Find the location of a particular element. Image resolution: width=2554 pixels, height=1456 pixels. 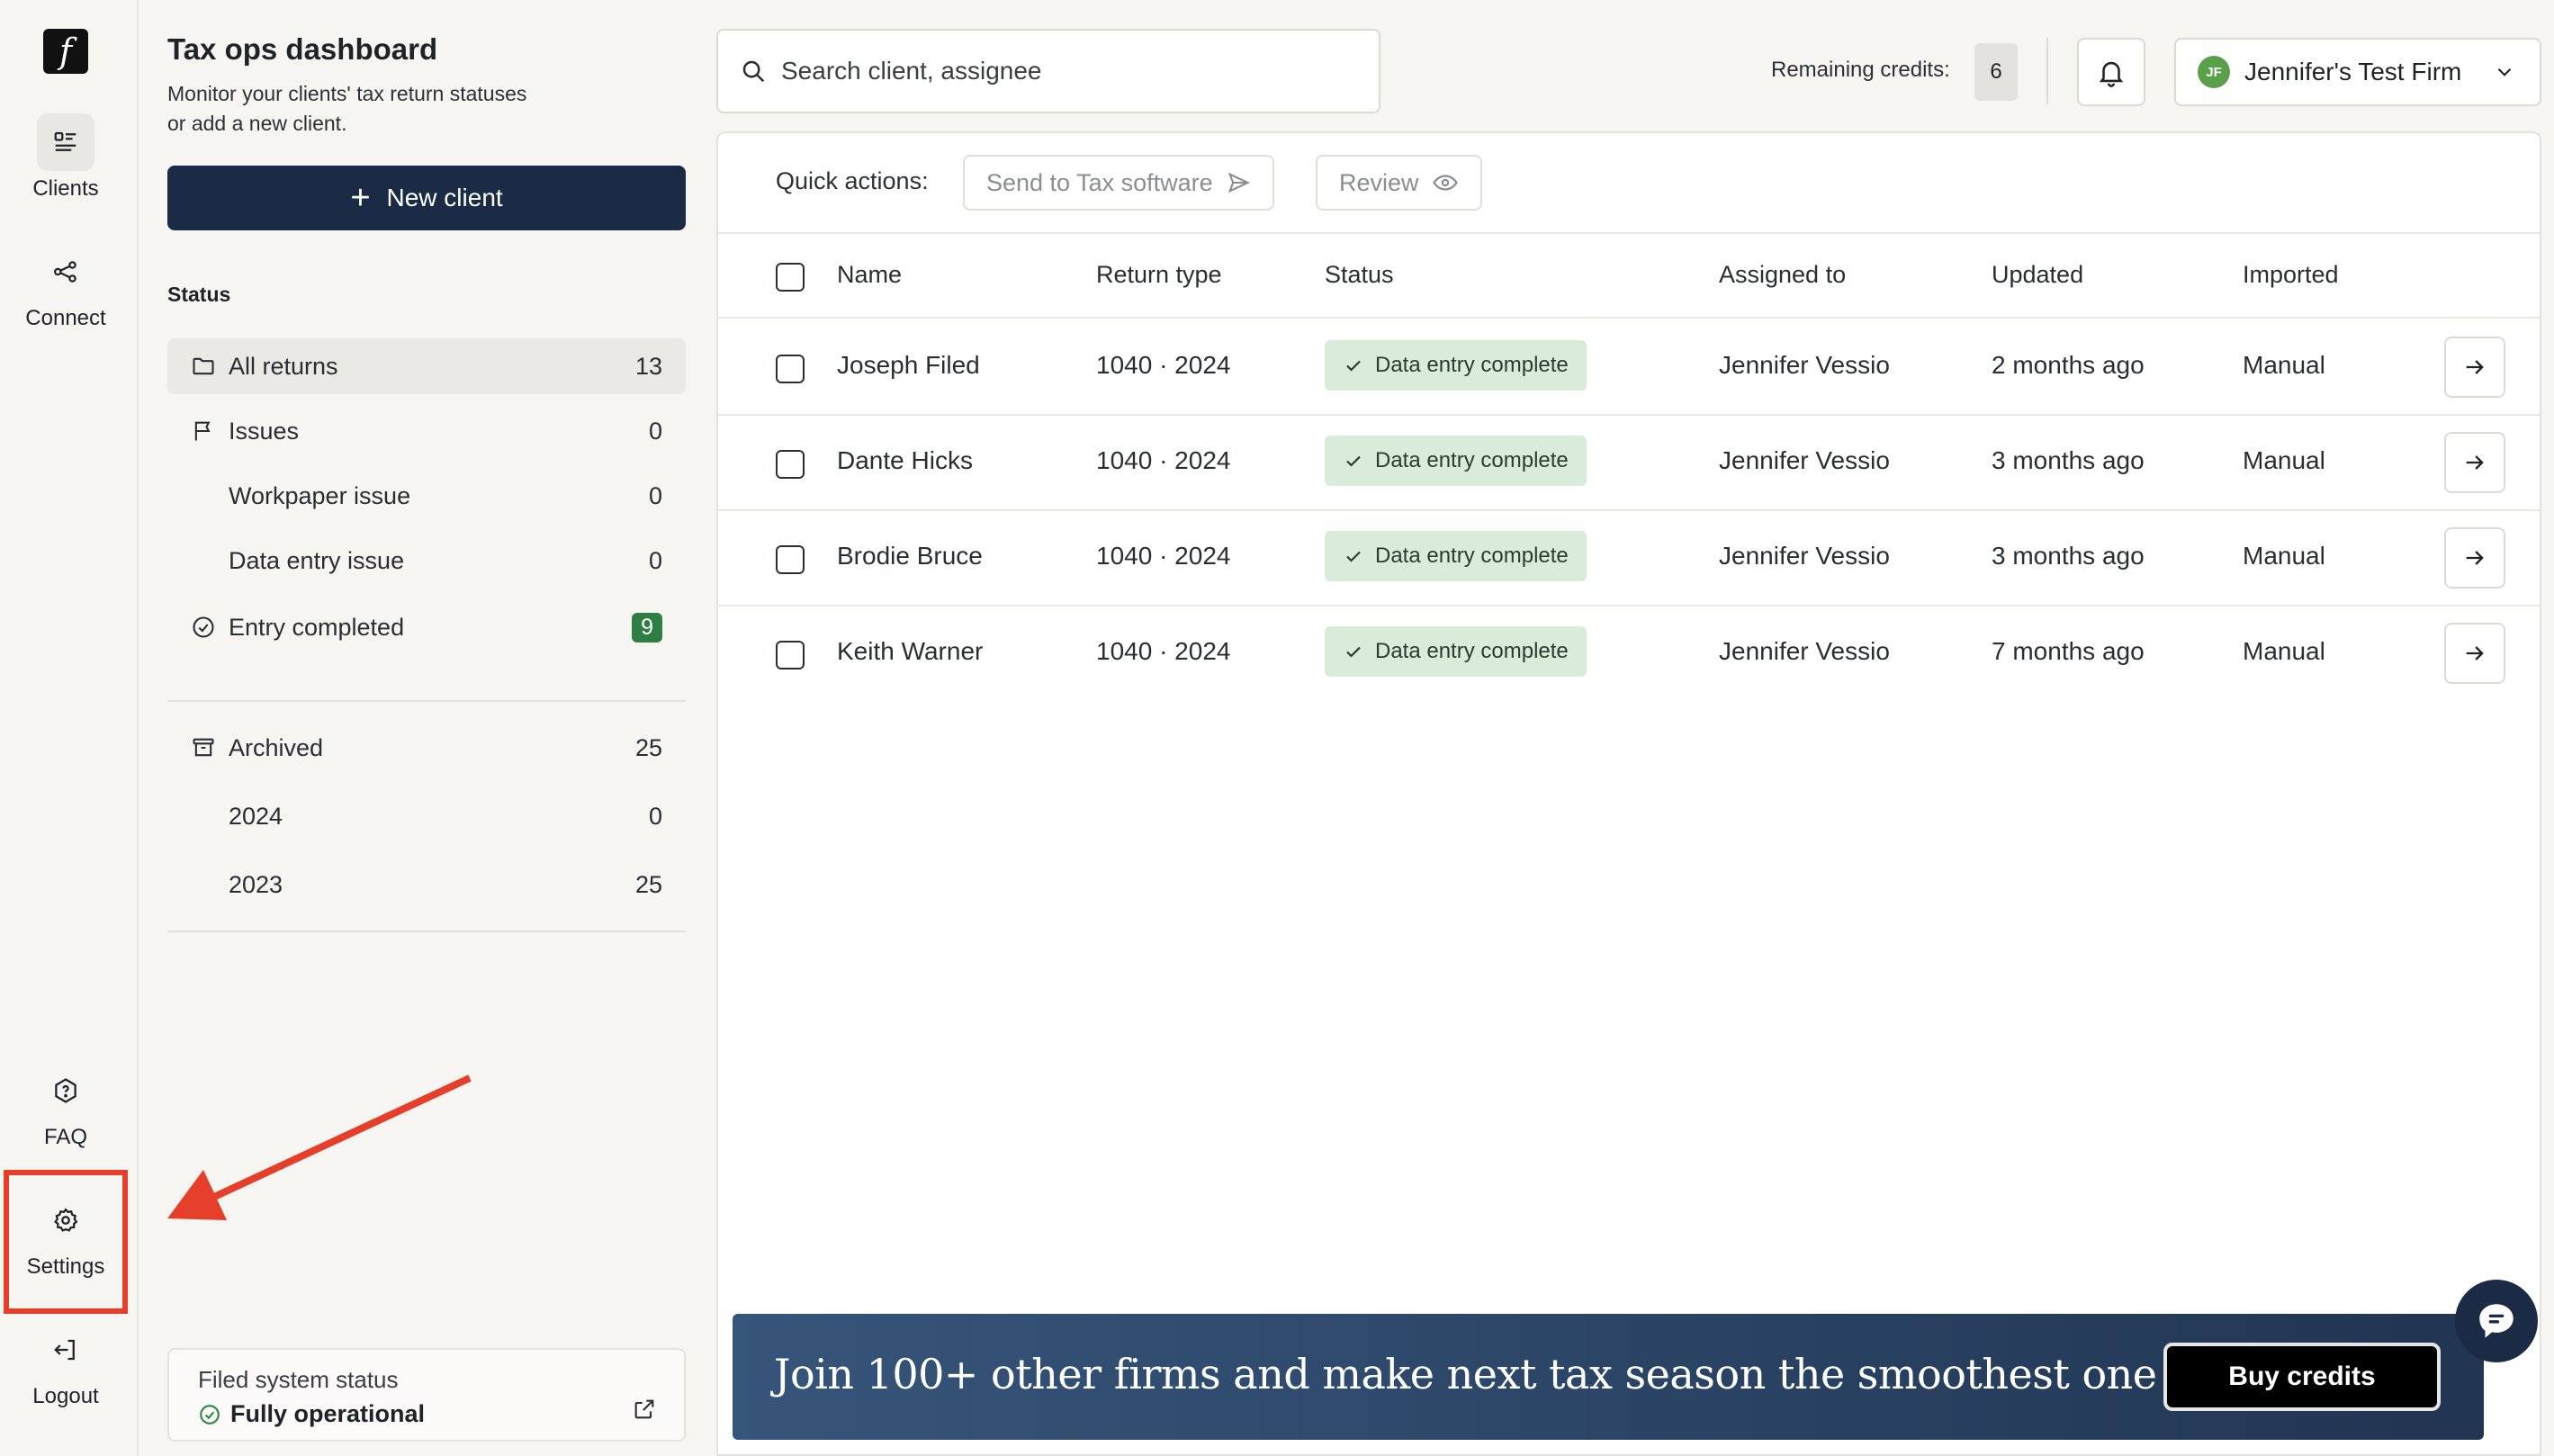

notifications-button is located at coordinates (2111, 72).